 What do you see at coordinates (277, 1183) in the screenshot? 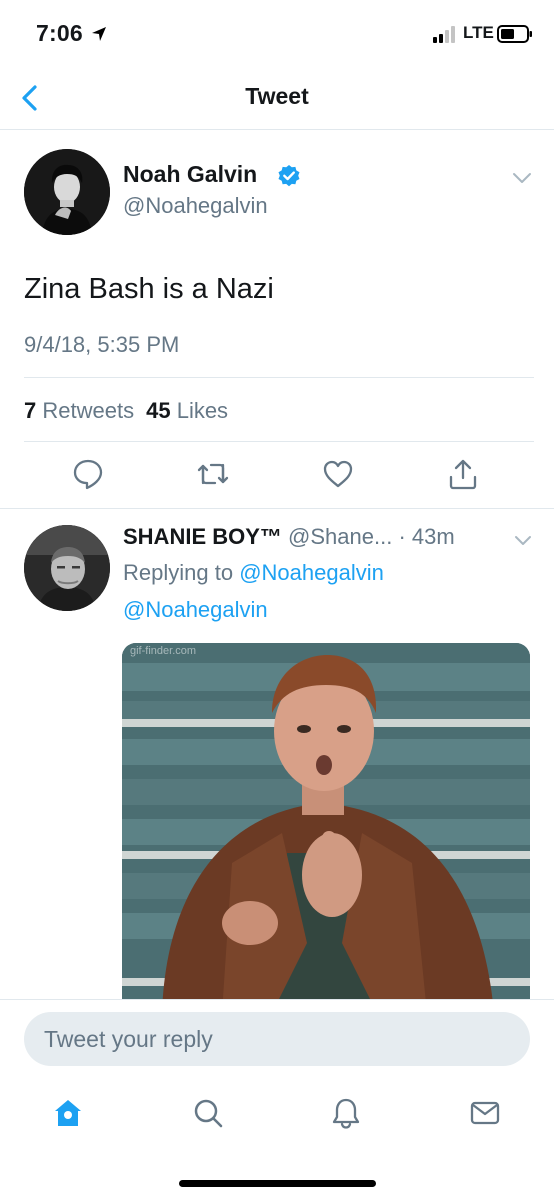
I see `home-indicator` at bounding box center [277, 1183].